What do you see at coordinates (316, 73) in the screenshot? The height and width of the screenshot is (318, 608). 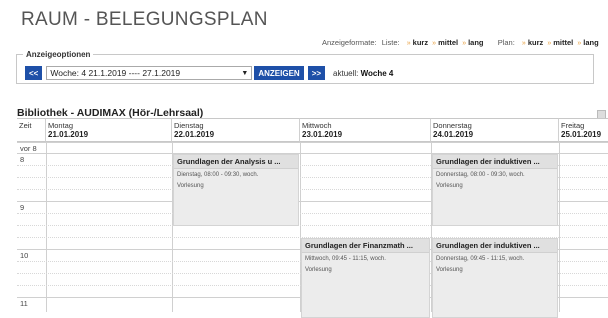 I see `next-week-button: >>` at bounding box center [316, 73].